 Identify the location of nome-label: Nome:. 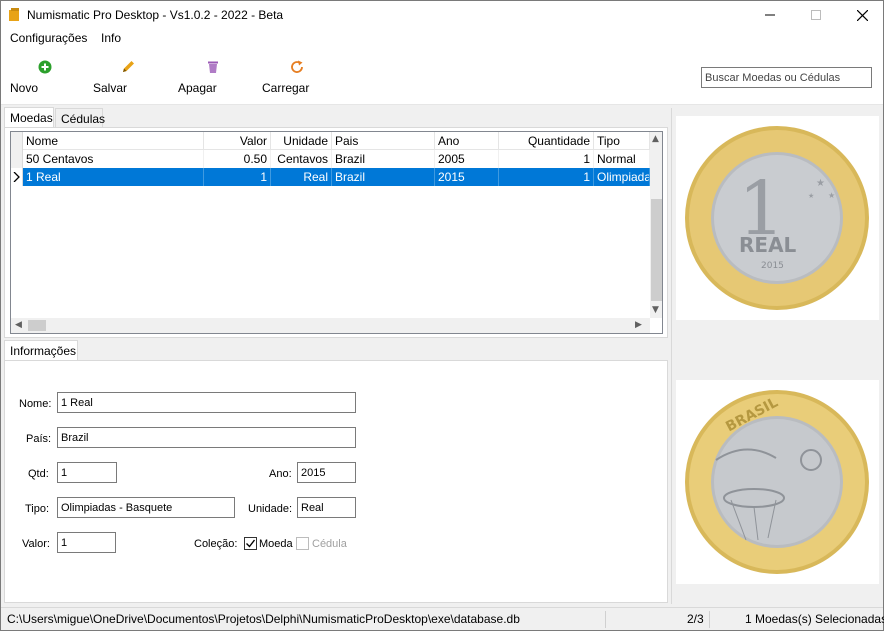
(35, 404).